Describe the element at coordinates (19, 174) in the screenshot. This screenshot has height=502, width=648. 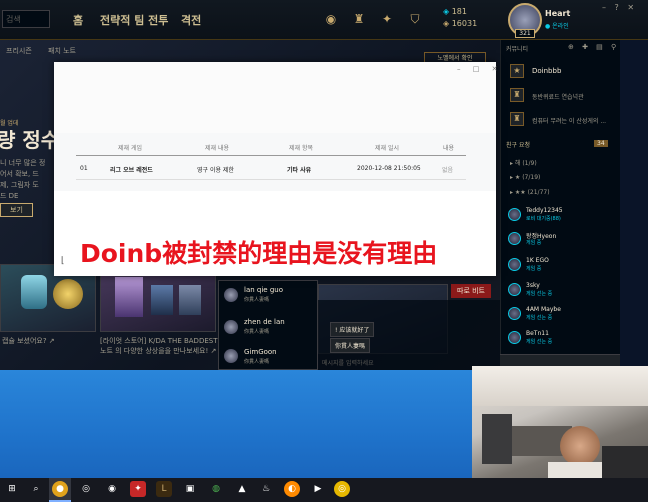
I see `promo-text-line: 어서 확보, 드` at that location.